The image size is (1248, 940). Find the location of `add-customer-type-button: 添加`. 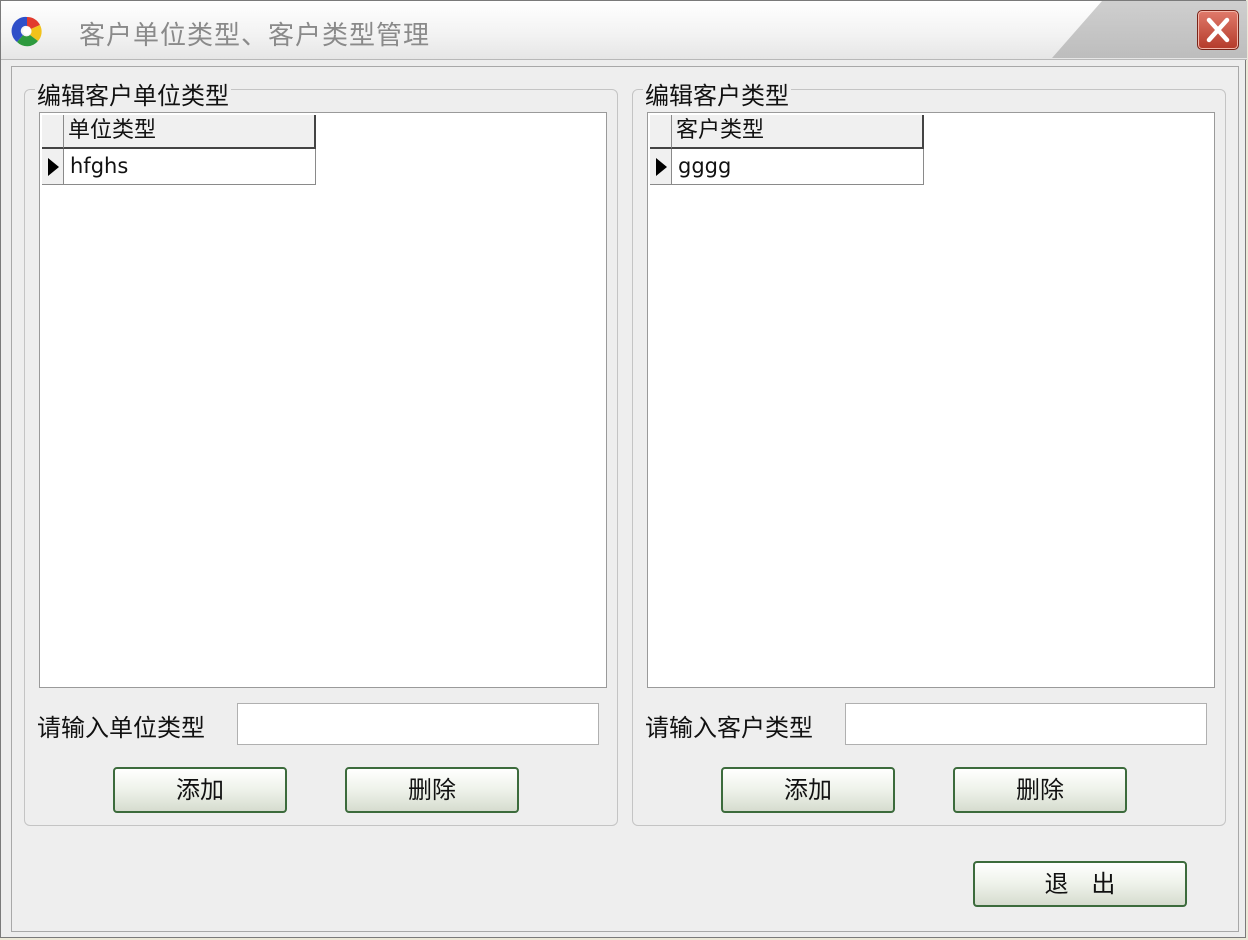

add-customer-type-button: 添加 is located at coordinates (808, 790).